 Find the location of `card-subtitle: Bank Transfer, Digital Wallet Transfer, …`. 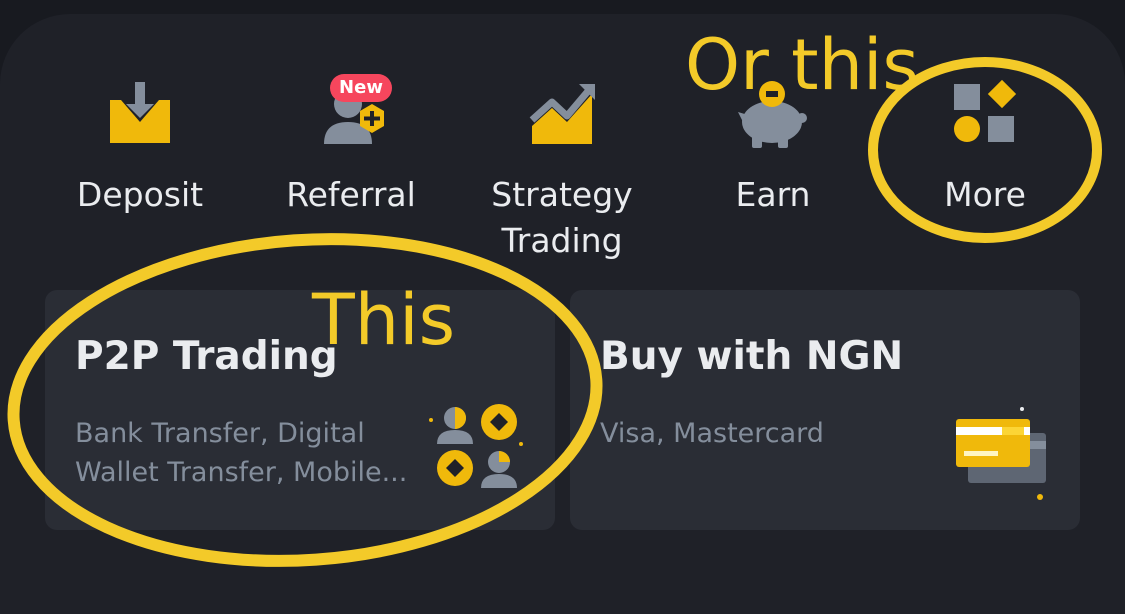

card-subtitle: Bank Transfer, Digital Wallet Transfer, … is located at coordinates (241, 453).